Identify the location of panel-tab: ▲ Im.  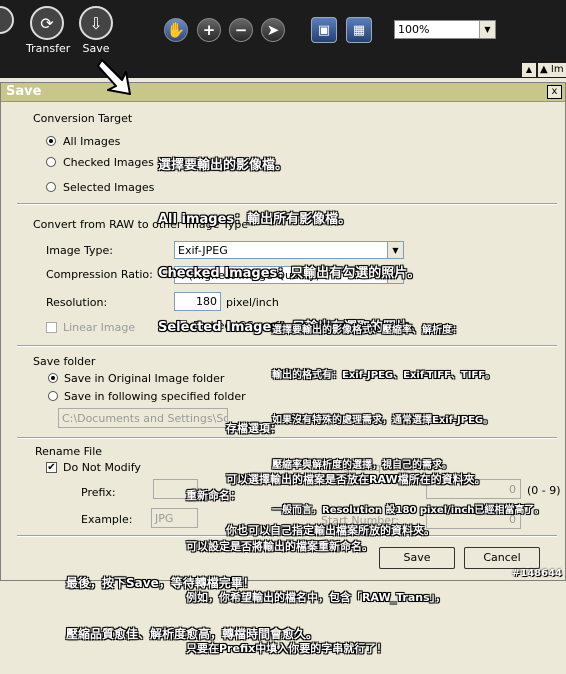
(552, 70).